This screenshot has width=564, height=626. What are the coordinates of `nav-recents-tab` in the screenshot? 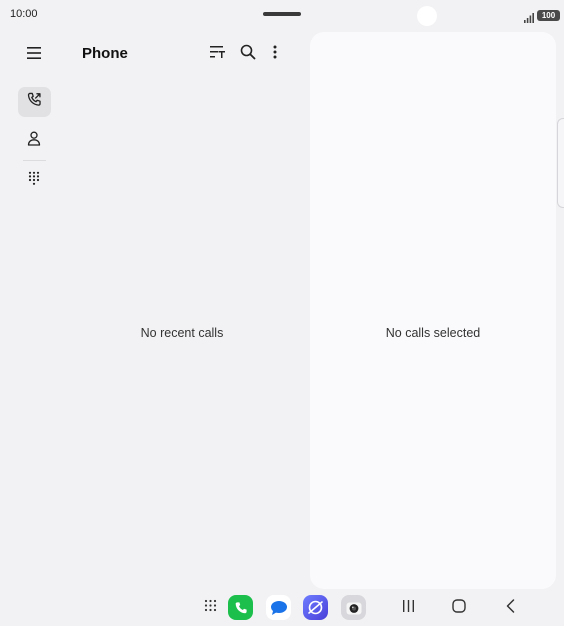 It's located at (34, 102).